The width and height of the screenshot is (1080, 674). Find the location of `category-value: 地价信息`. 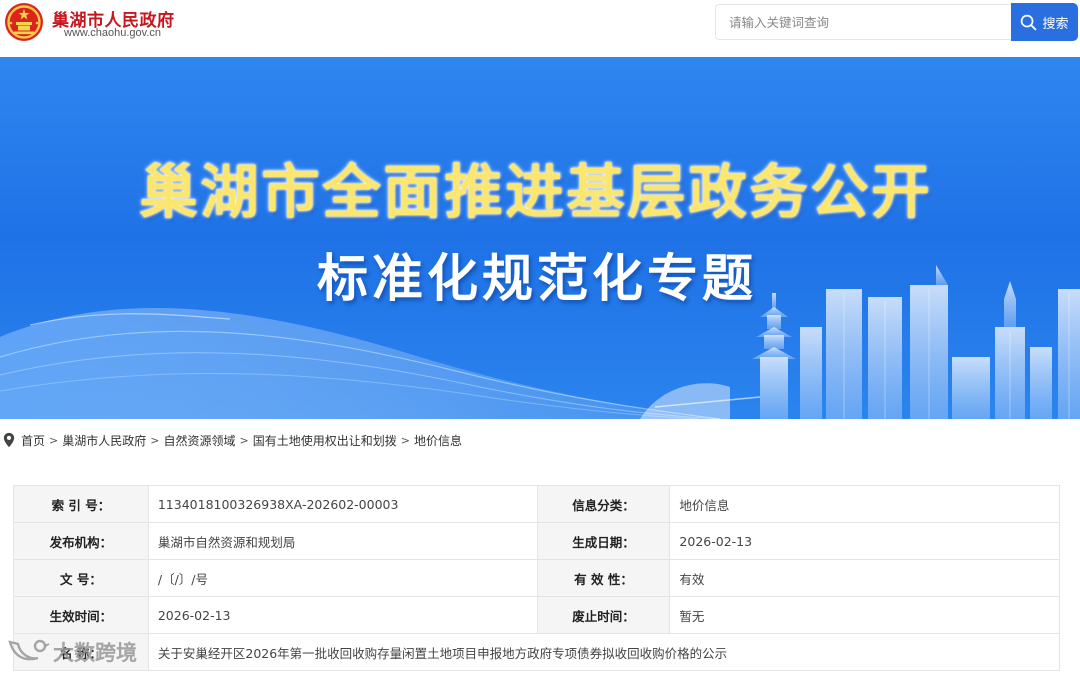

category-value: 地价信息 is located at coordinates (864, 504).